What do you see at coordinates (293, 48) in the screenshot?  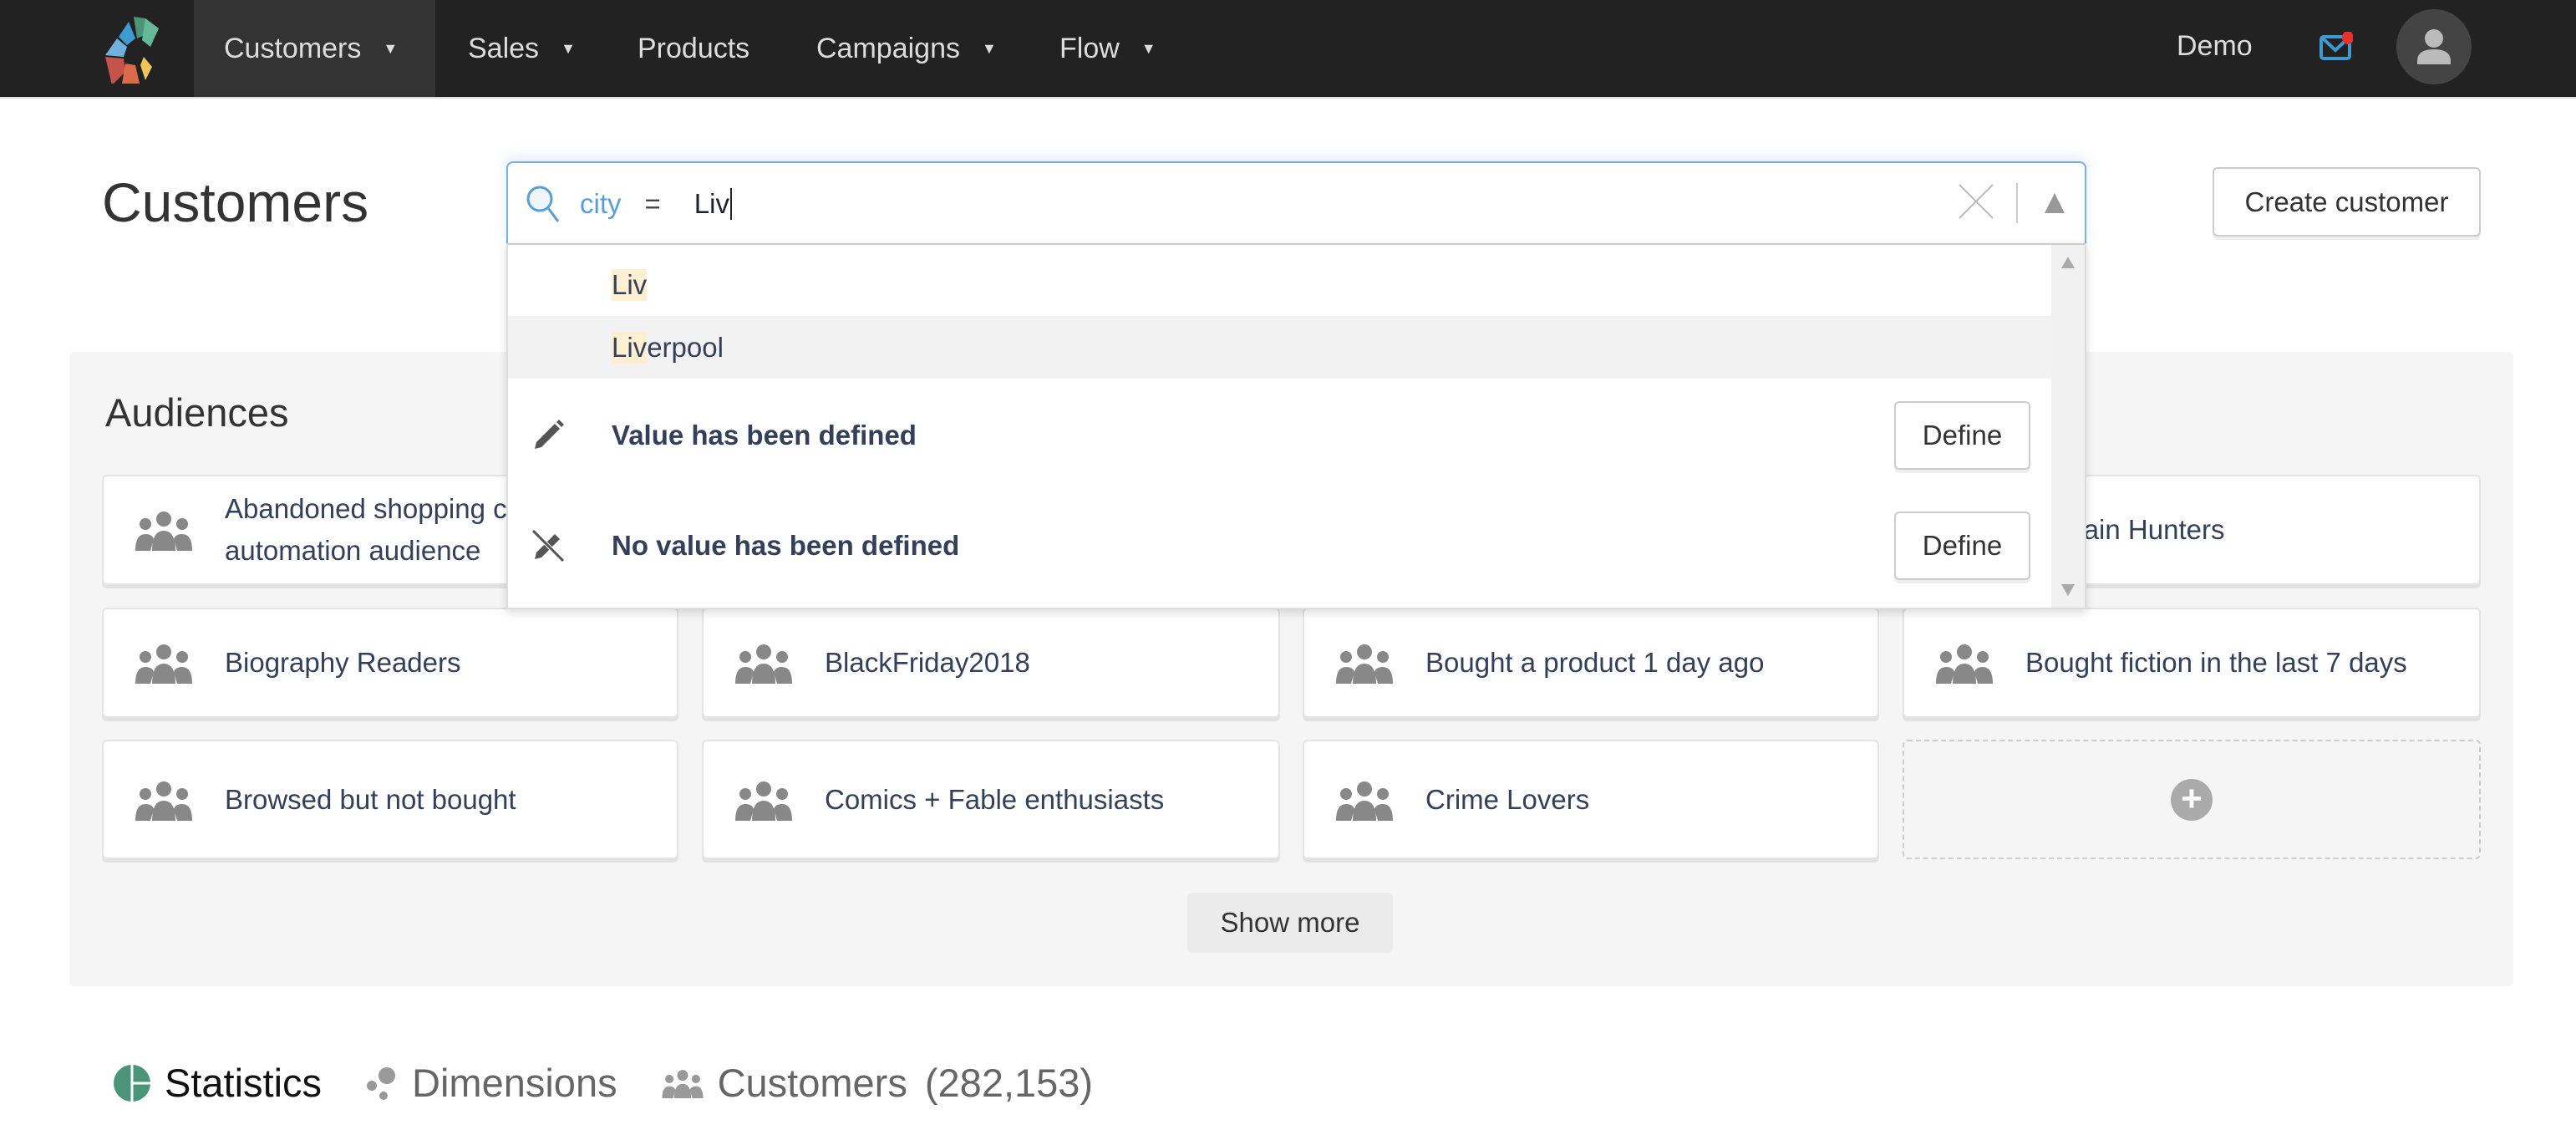 I see `nav-label: Customers` at bounding box center [293, 48].